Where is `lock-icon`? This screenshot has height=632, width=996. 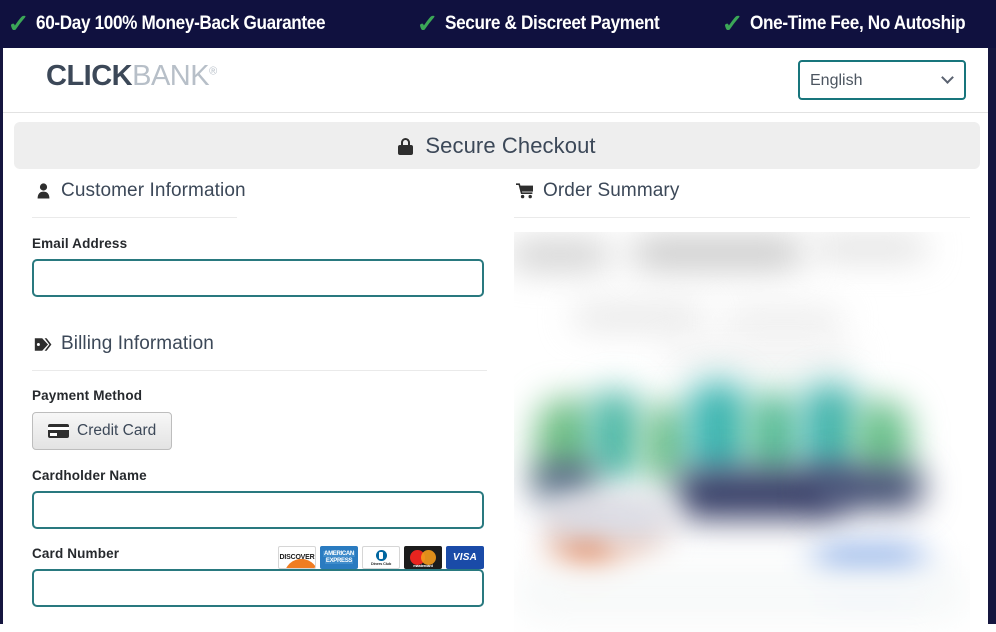 lock-icon is located at coordinates (406, 146).